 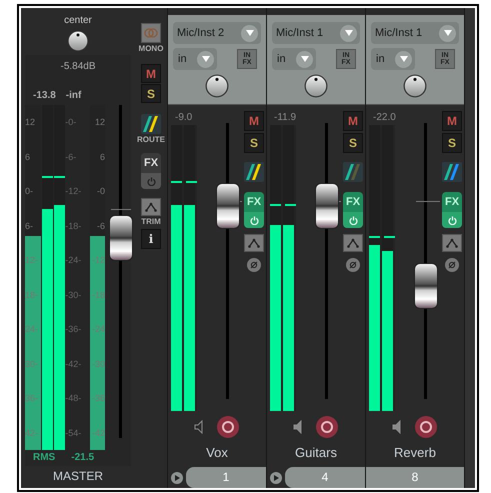 What do you see at coordinates (73, 191) in the screenshot?
I see `scale-label: -12-` at bounding box center [73, 191].